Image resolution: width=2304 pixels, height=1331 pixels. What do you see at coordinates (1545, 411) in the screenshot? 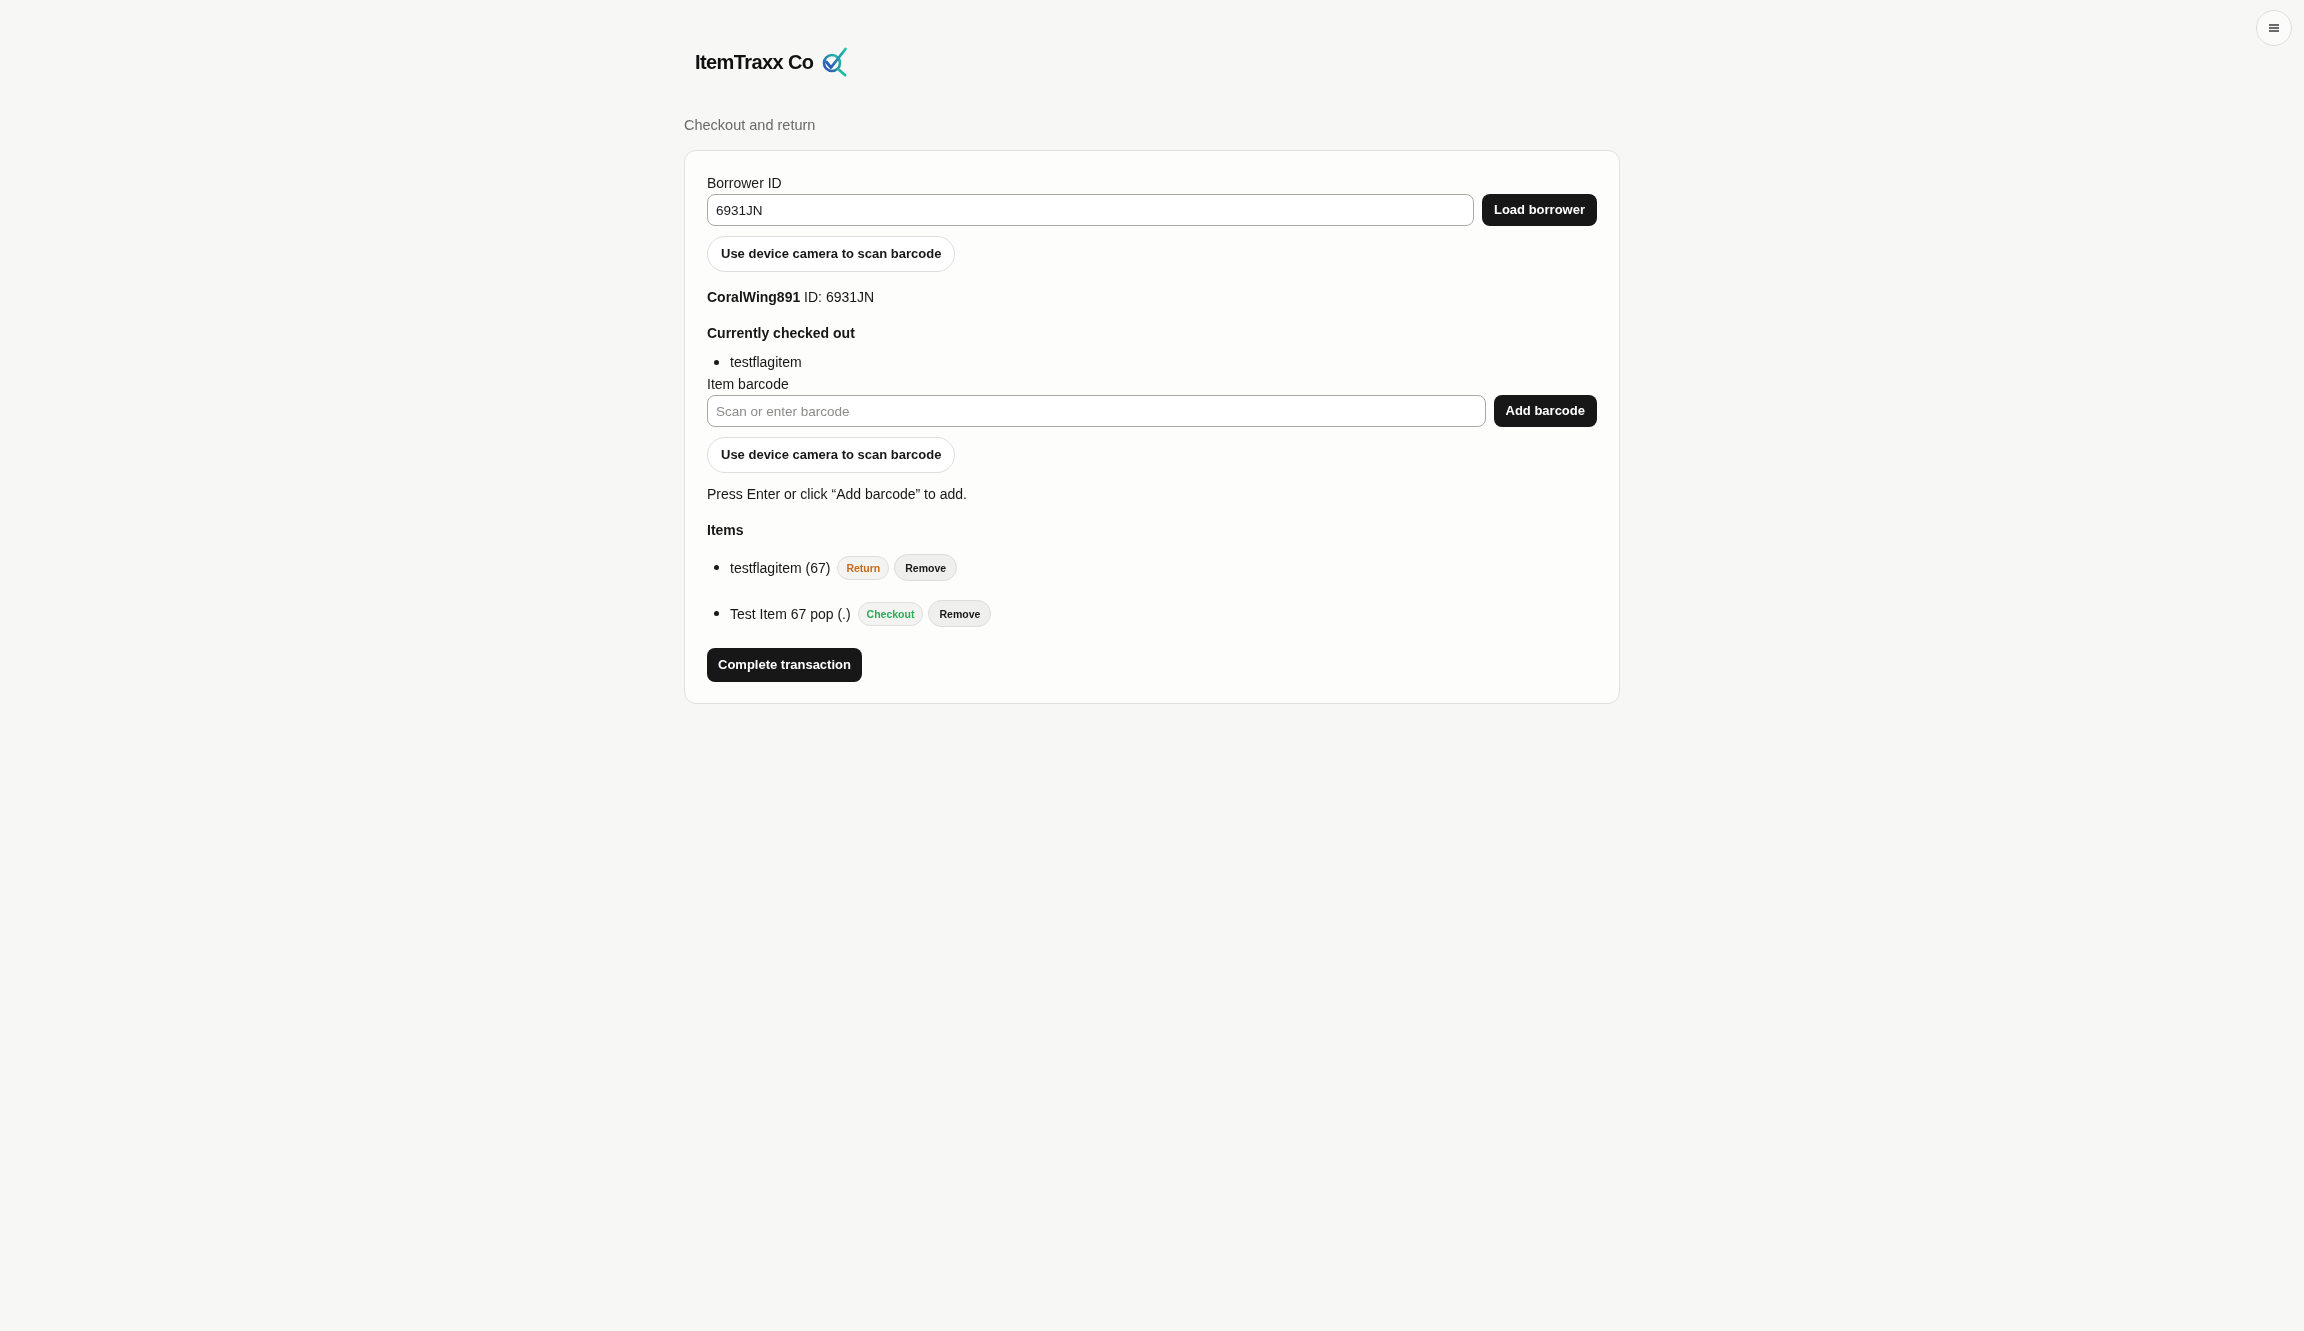
I see `add-barcode-button: Add barcode` at bounding box center [1545, 411].